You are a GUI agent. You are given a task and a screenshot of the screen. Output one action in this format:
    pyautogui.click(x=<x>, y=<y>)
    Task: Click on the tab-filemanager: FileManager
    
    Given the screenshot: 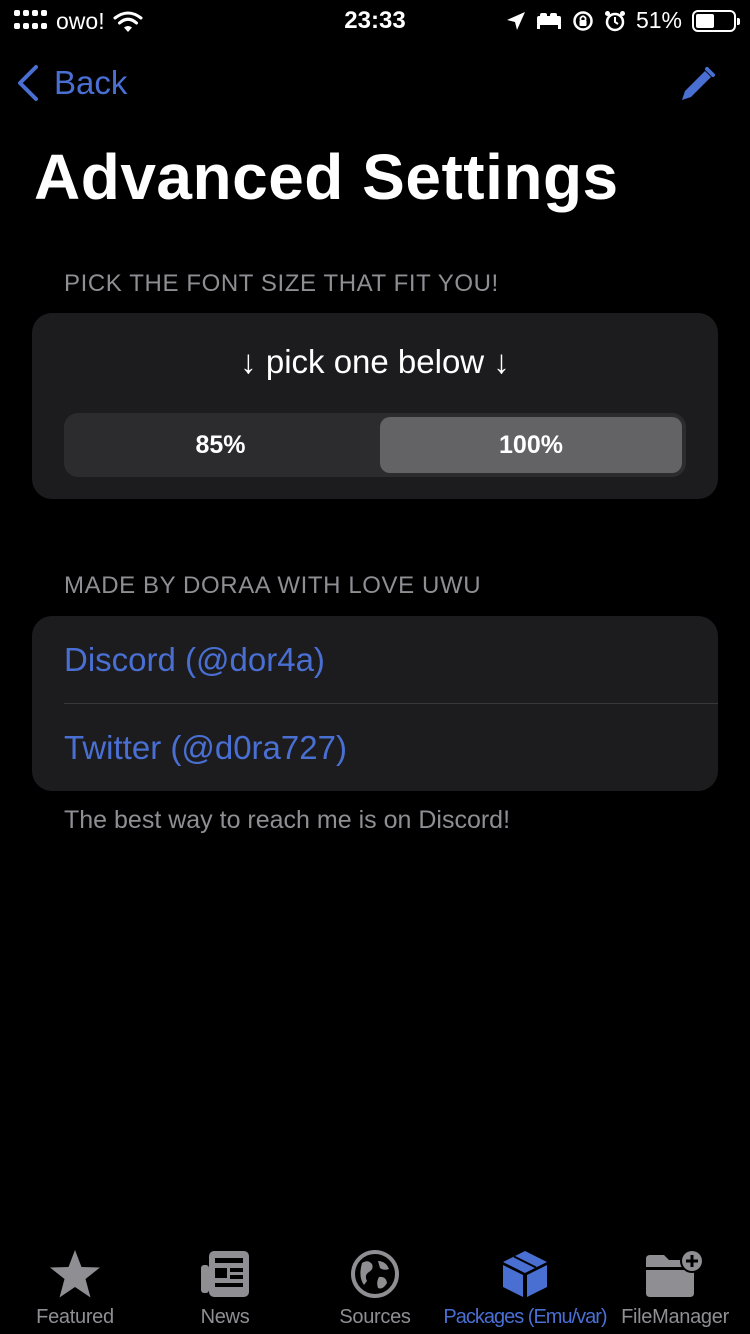 What is the action you would take?
    pyautogui.click(x=675, y=1284)
    